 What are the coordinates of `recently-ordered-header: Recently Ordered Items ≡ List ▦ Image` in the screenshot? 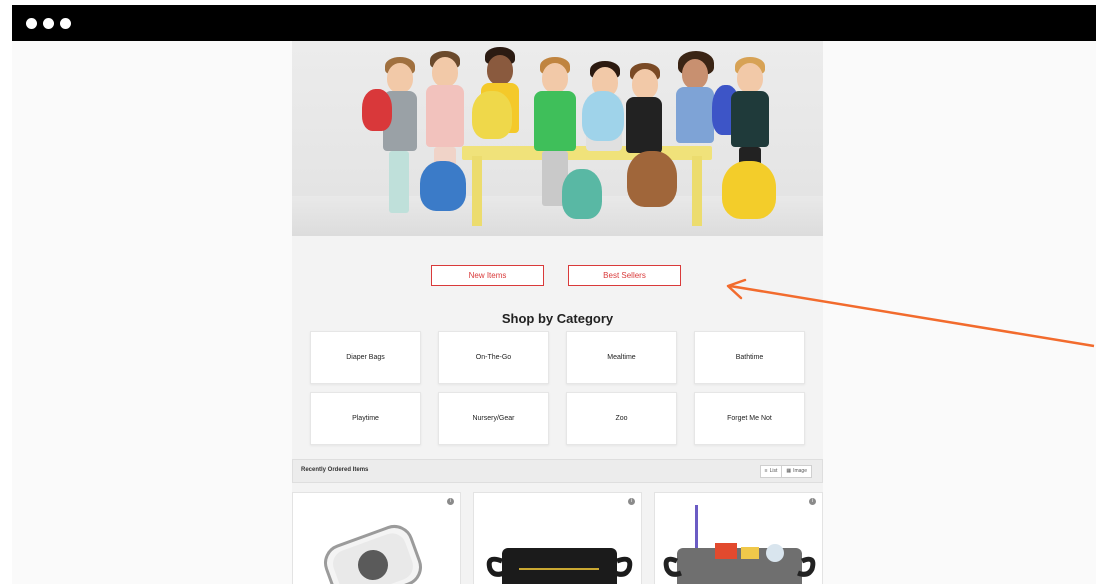 It's located at (557, 471).